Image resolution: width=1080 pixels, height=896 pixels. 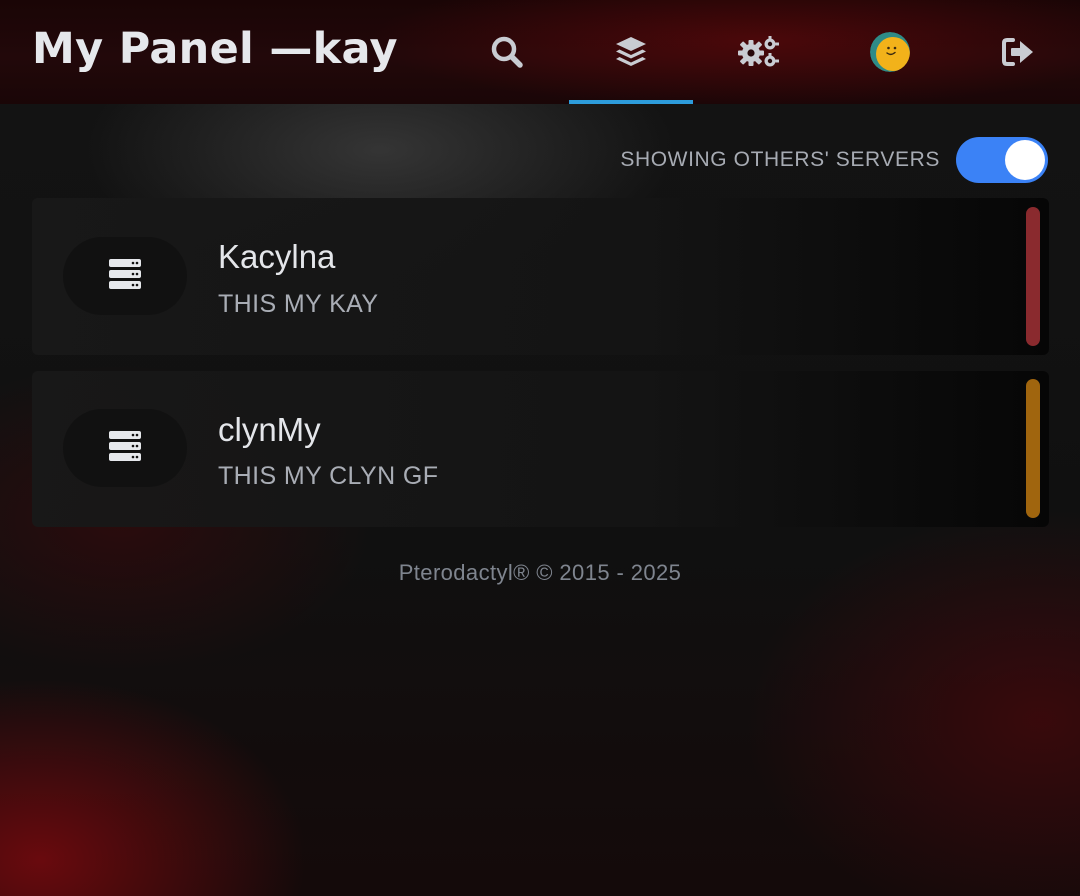 I want to click on top-navbar: My Panel —kay, so click(x=540, y=52).